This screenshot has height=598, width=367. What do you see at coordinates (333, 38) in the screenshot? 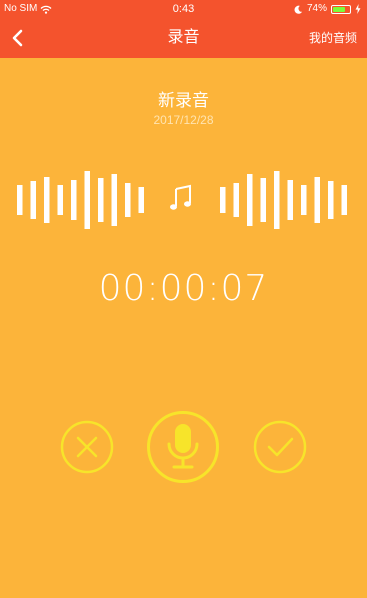
I see `my-audio-link: 我的音频` at bounding box center [333, 38].